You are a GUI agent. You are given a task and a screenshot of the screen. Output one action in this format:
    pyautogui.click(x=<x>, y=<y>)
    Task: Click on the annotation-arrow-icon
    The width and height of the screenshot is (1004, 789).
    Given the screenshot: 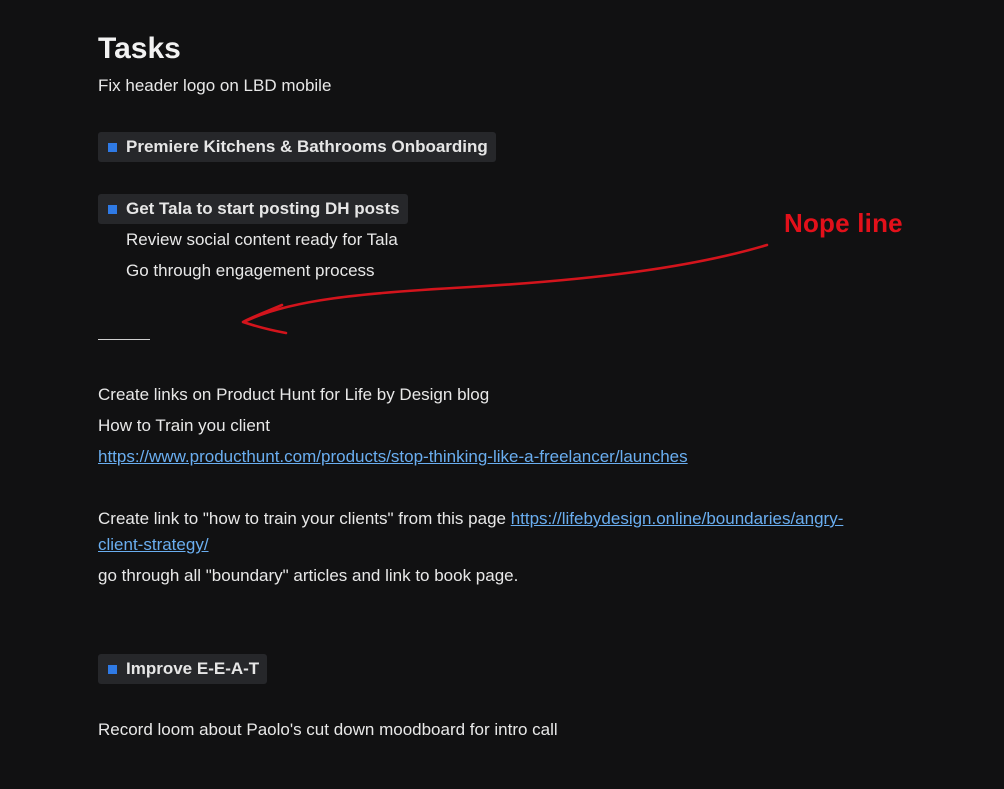 What is the action you would take?
    pyautogui.click(x=505, y=289)
    